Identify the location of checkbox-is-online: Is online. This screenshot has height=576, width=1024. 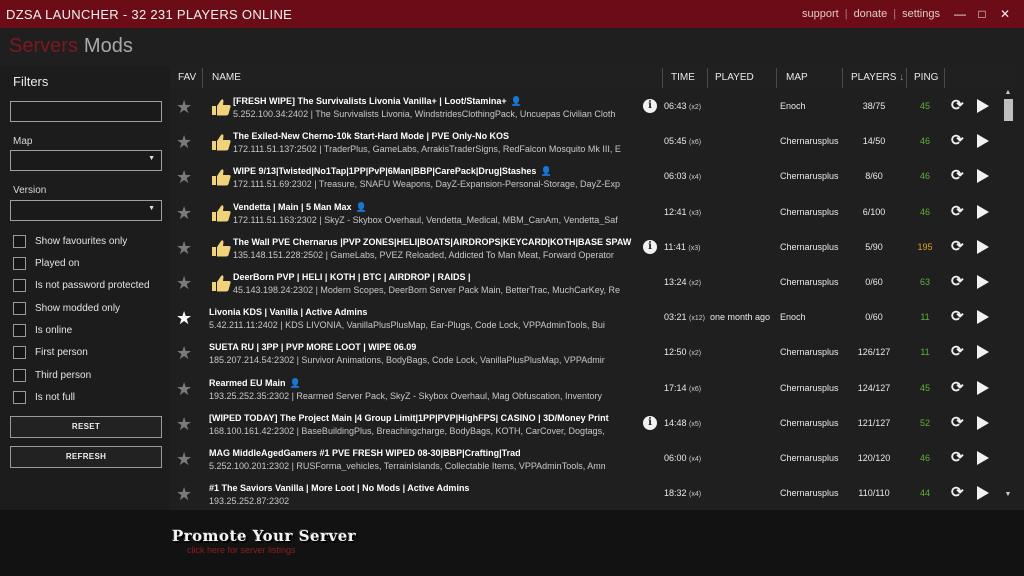
(42, 330).